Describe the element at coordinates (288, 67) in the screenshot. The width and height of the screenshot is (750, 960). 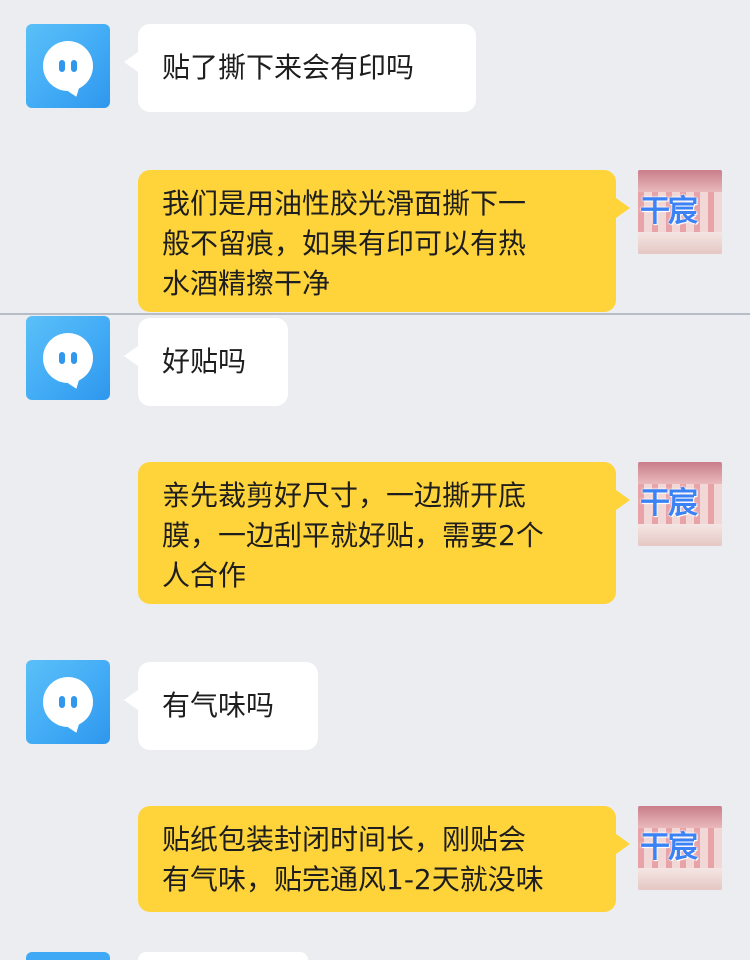
I see `message-text-line: 贴了撕下来会有印吗` at that location.